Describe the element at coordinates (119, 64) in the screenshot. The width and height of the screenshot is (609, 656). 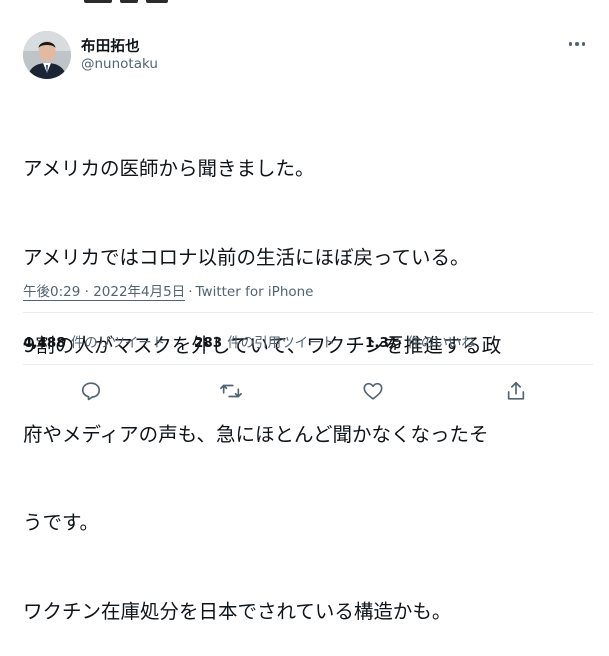
I see `user-handle: @nunotaku` at that location.